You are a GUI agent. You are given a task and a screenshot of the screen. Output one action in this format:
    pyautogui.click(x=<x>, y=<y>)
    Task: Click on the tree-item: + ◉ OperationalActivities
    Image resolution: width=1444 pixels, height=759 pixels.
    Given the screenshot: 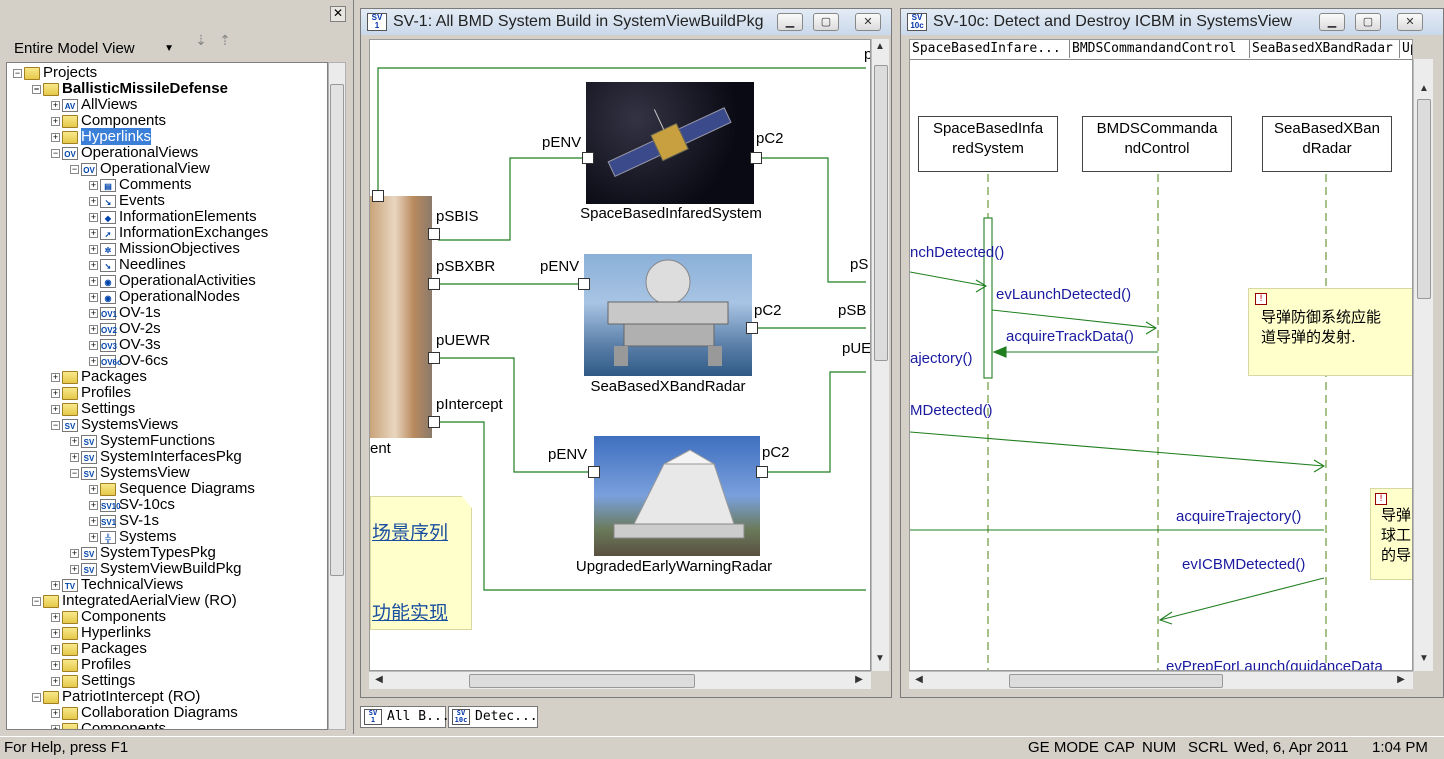 What is the action you would take?
    pyautogui.click(x=172, y=281)
    